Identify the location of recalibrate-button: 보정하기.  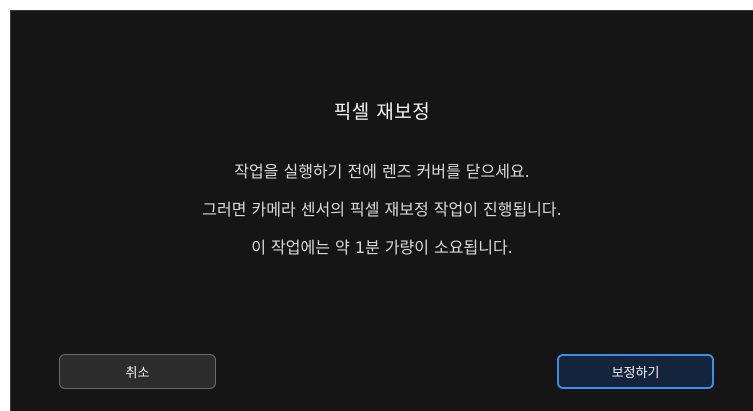
(635, 371).